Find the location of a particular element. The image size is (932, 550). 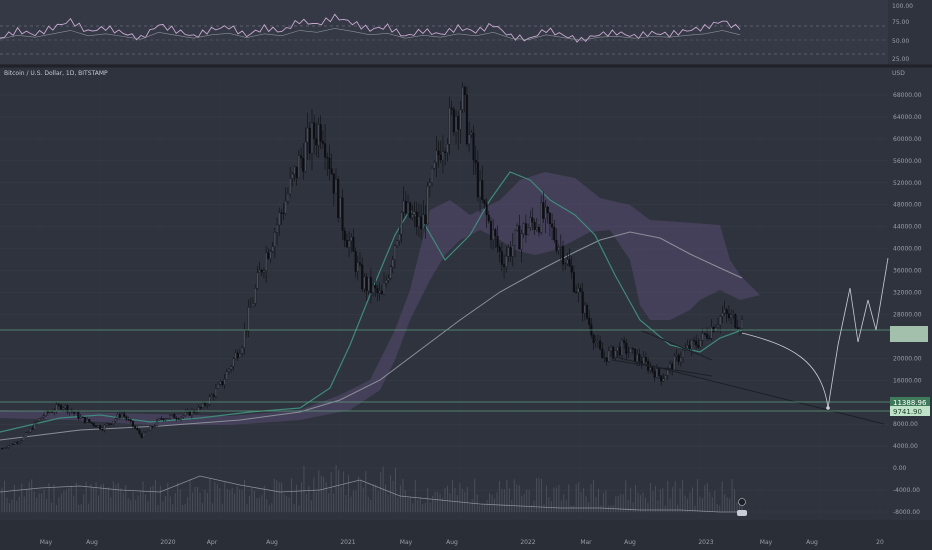

time-tick-label: Apr is located at coordinates (212, 542).